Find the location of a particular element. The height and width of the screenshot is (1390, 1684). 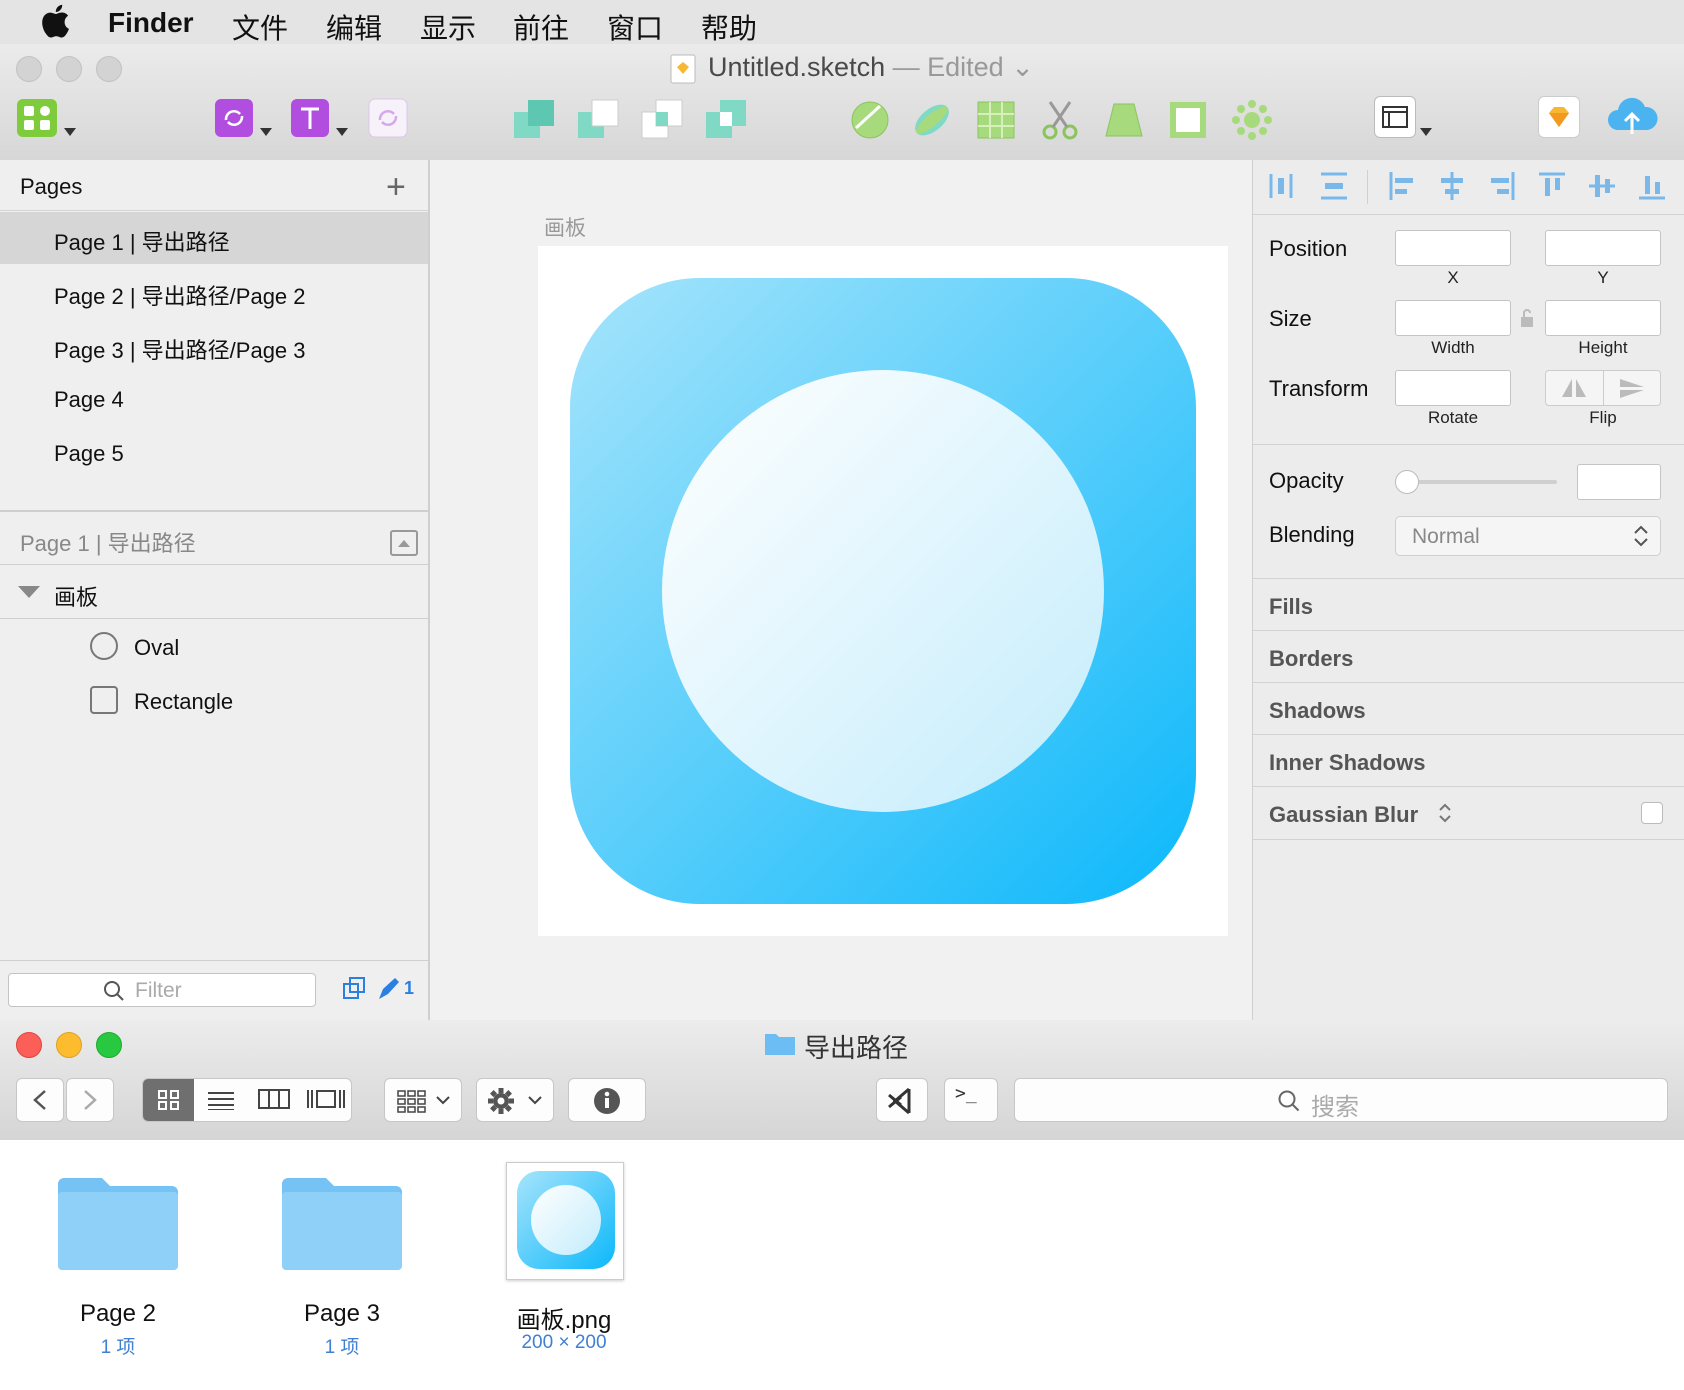

opacity-input is located at coordinates (1619, 482).